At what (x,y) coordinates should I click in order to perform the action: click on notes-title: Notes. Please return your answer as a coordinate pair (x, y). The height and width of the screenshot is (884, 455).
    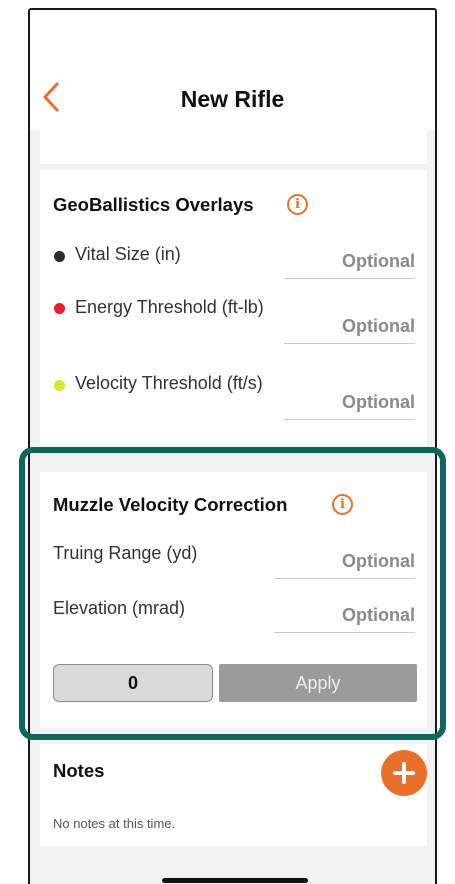
    Looking at the image, I should click on (79, 770).